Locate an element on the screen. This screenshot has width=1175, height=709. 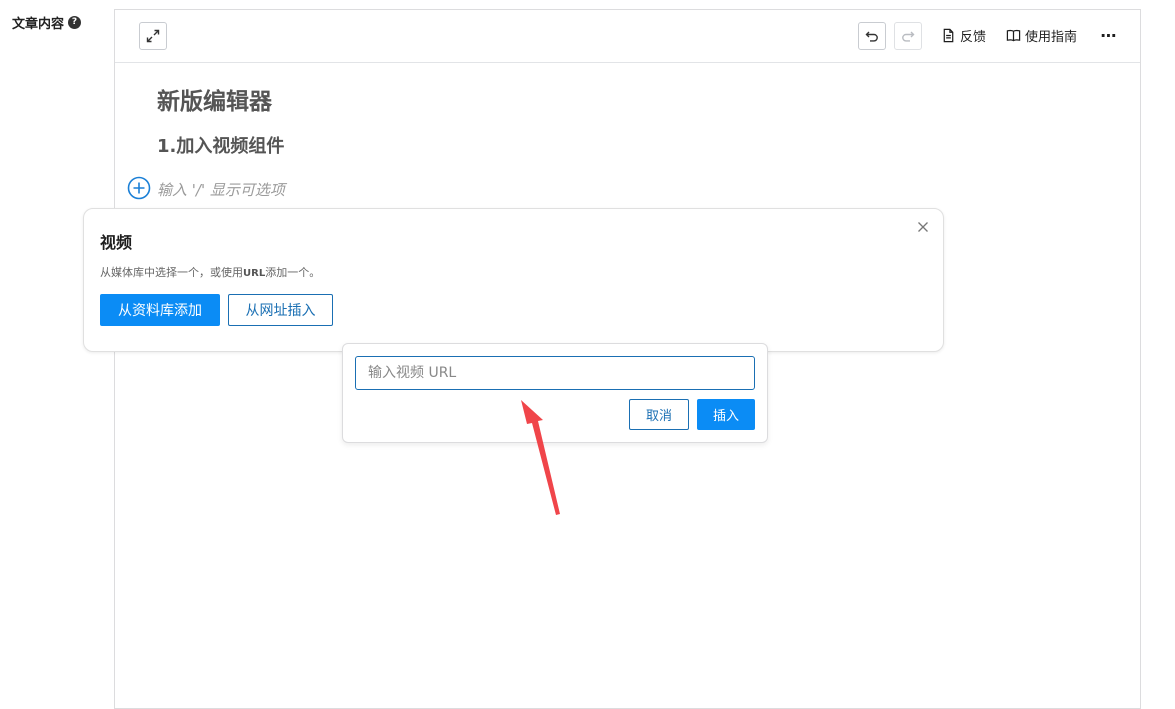
fullscreen-button is located at coordinates (153, 36).